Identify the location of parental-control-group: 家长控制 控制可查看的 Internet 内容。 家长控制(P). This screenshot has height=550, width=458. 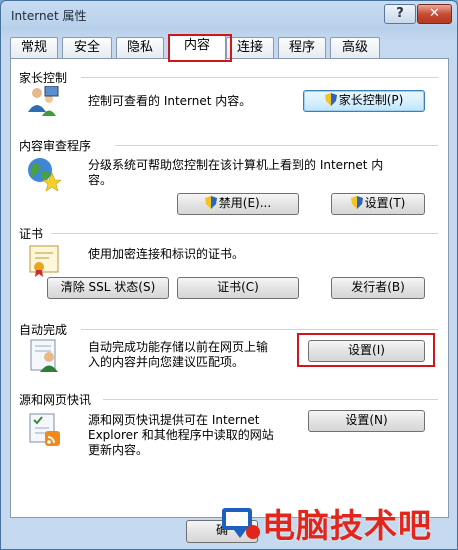
(229, 99).